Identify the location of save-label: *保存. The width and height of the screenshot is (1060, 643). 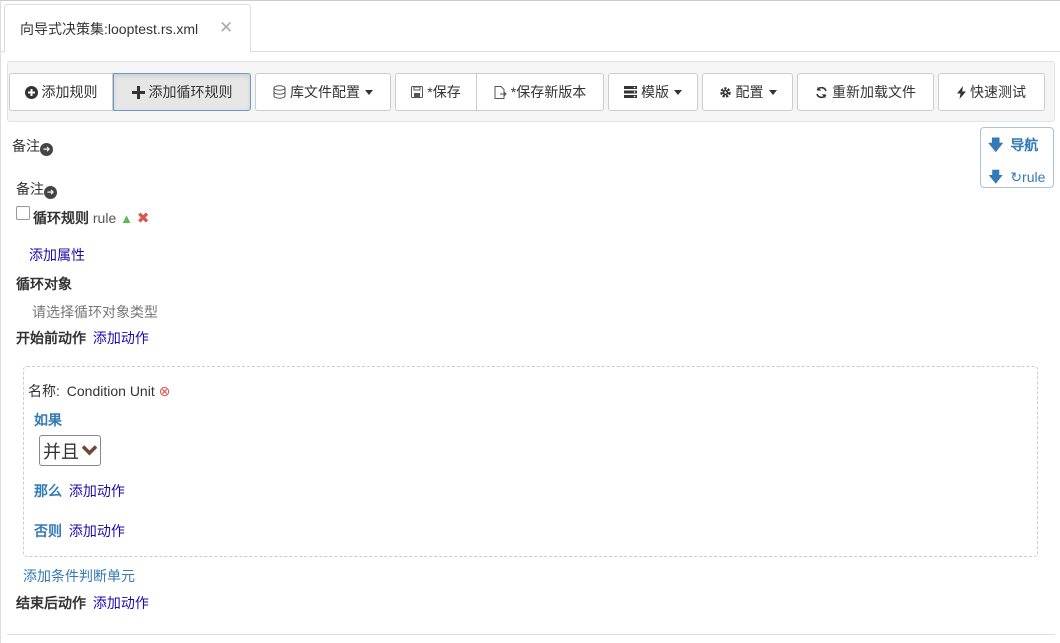
(444, 92).